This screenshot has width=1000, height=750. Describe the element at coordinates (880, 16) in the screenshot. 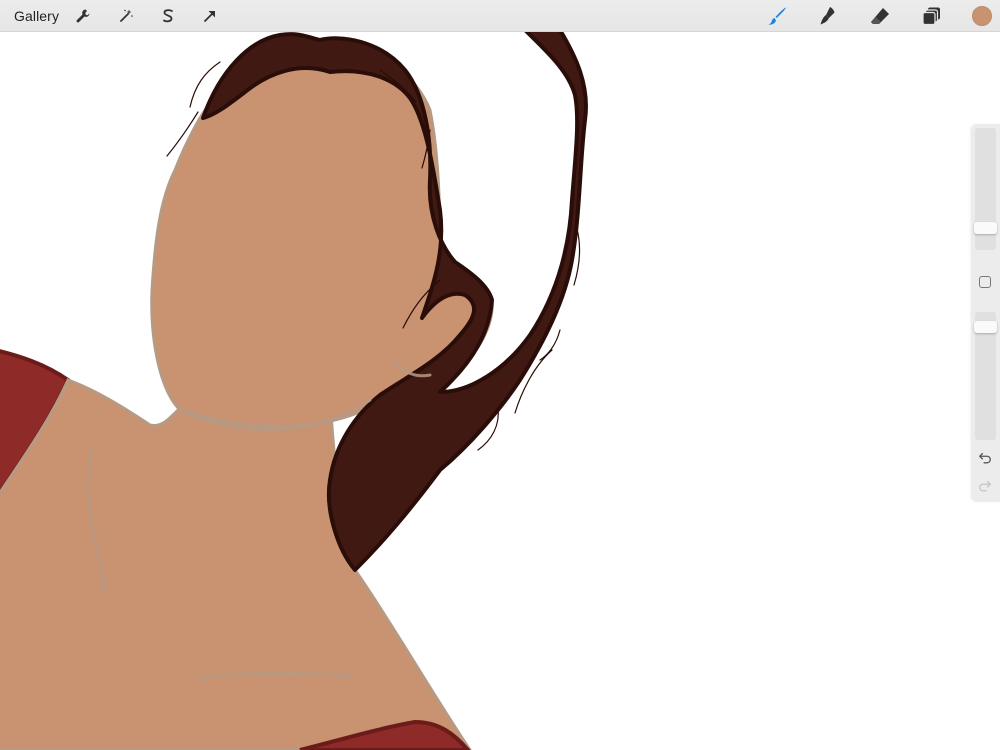

I see `eraser-icon` at that location.